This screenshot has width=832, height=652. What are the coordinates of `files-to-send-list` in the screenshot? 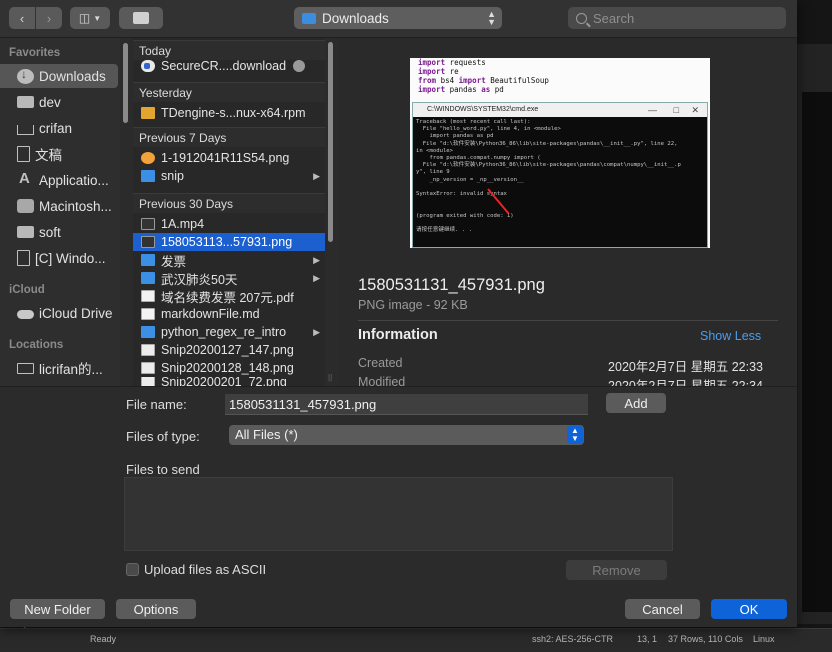 It's located at (398, 514).